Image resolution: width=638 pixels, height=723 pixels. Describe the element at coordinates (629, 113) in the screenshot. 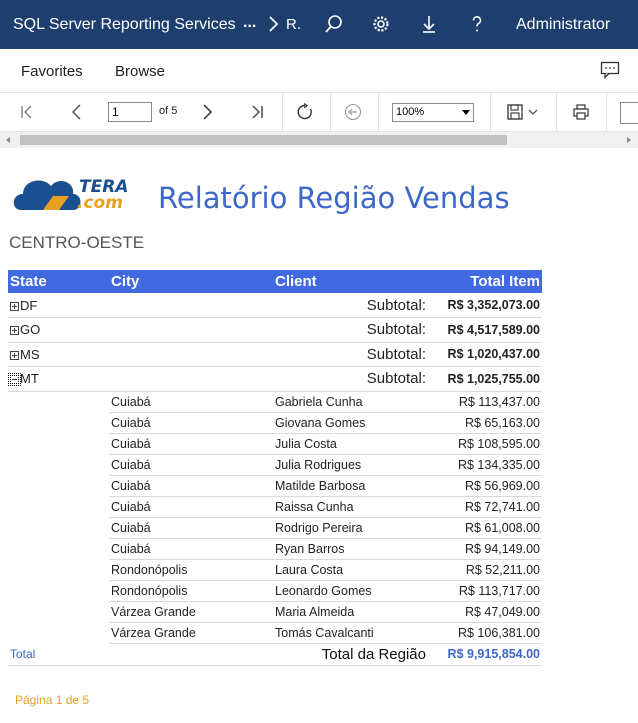

I see `find-input` at that location.